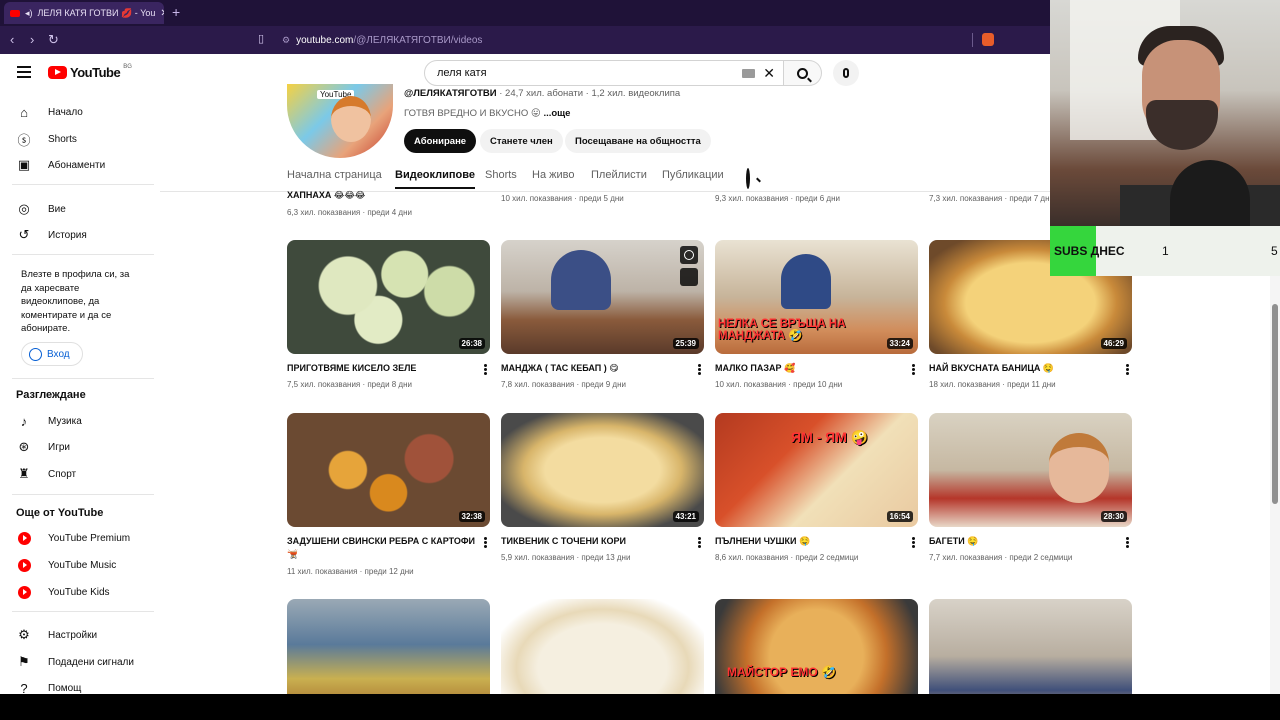  I want to click on shorts-icon: ⓢ, so click(24, 140).